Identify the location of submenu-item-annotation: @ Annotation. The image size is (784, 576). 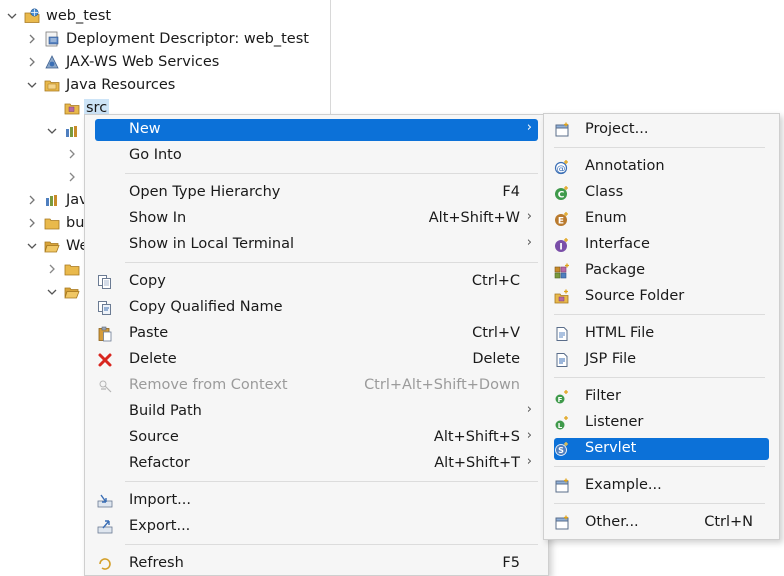
(661, 167).